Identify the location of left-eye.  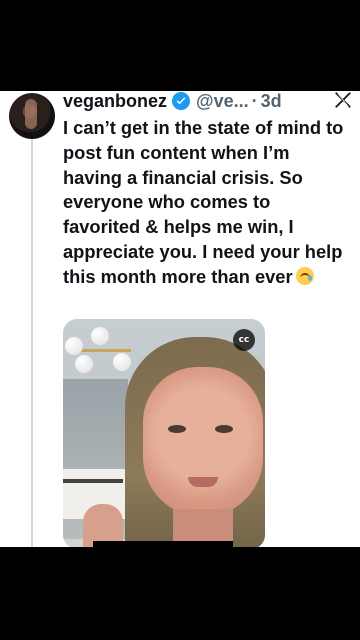
(177, 429).